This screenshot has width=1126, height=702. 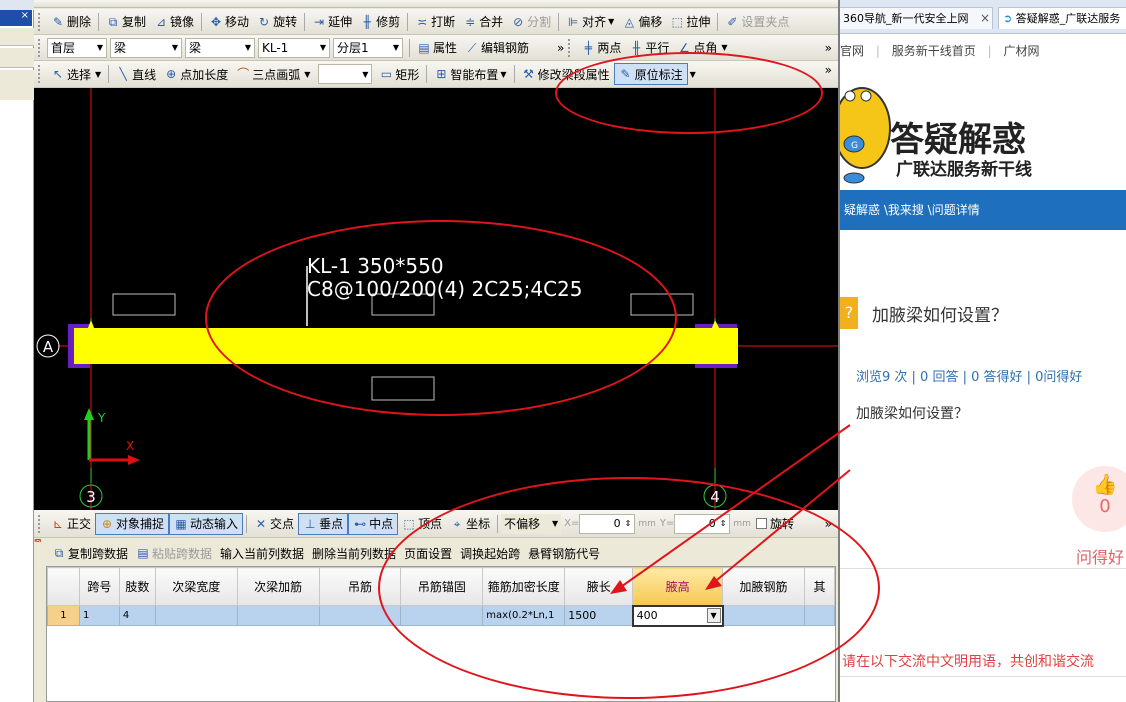 What do you see at coordinates (985, 18) in the screenshot?
I see `tab-close-icon: ×` at bounding box center [985, 18].